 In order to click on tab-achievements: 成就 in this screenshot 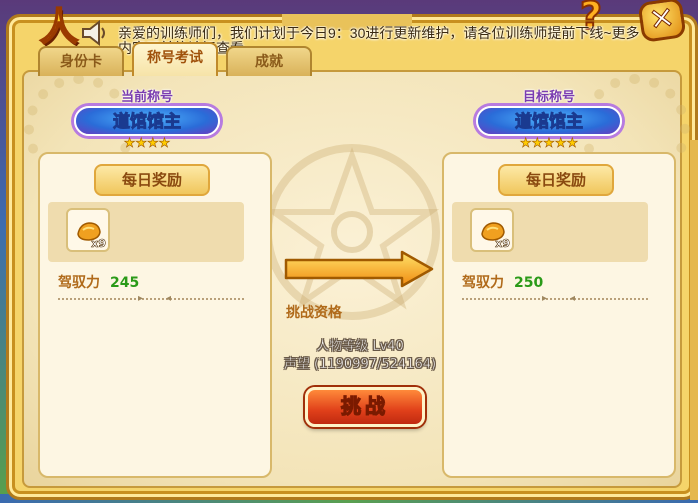, I will do `click(269, 61)`.